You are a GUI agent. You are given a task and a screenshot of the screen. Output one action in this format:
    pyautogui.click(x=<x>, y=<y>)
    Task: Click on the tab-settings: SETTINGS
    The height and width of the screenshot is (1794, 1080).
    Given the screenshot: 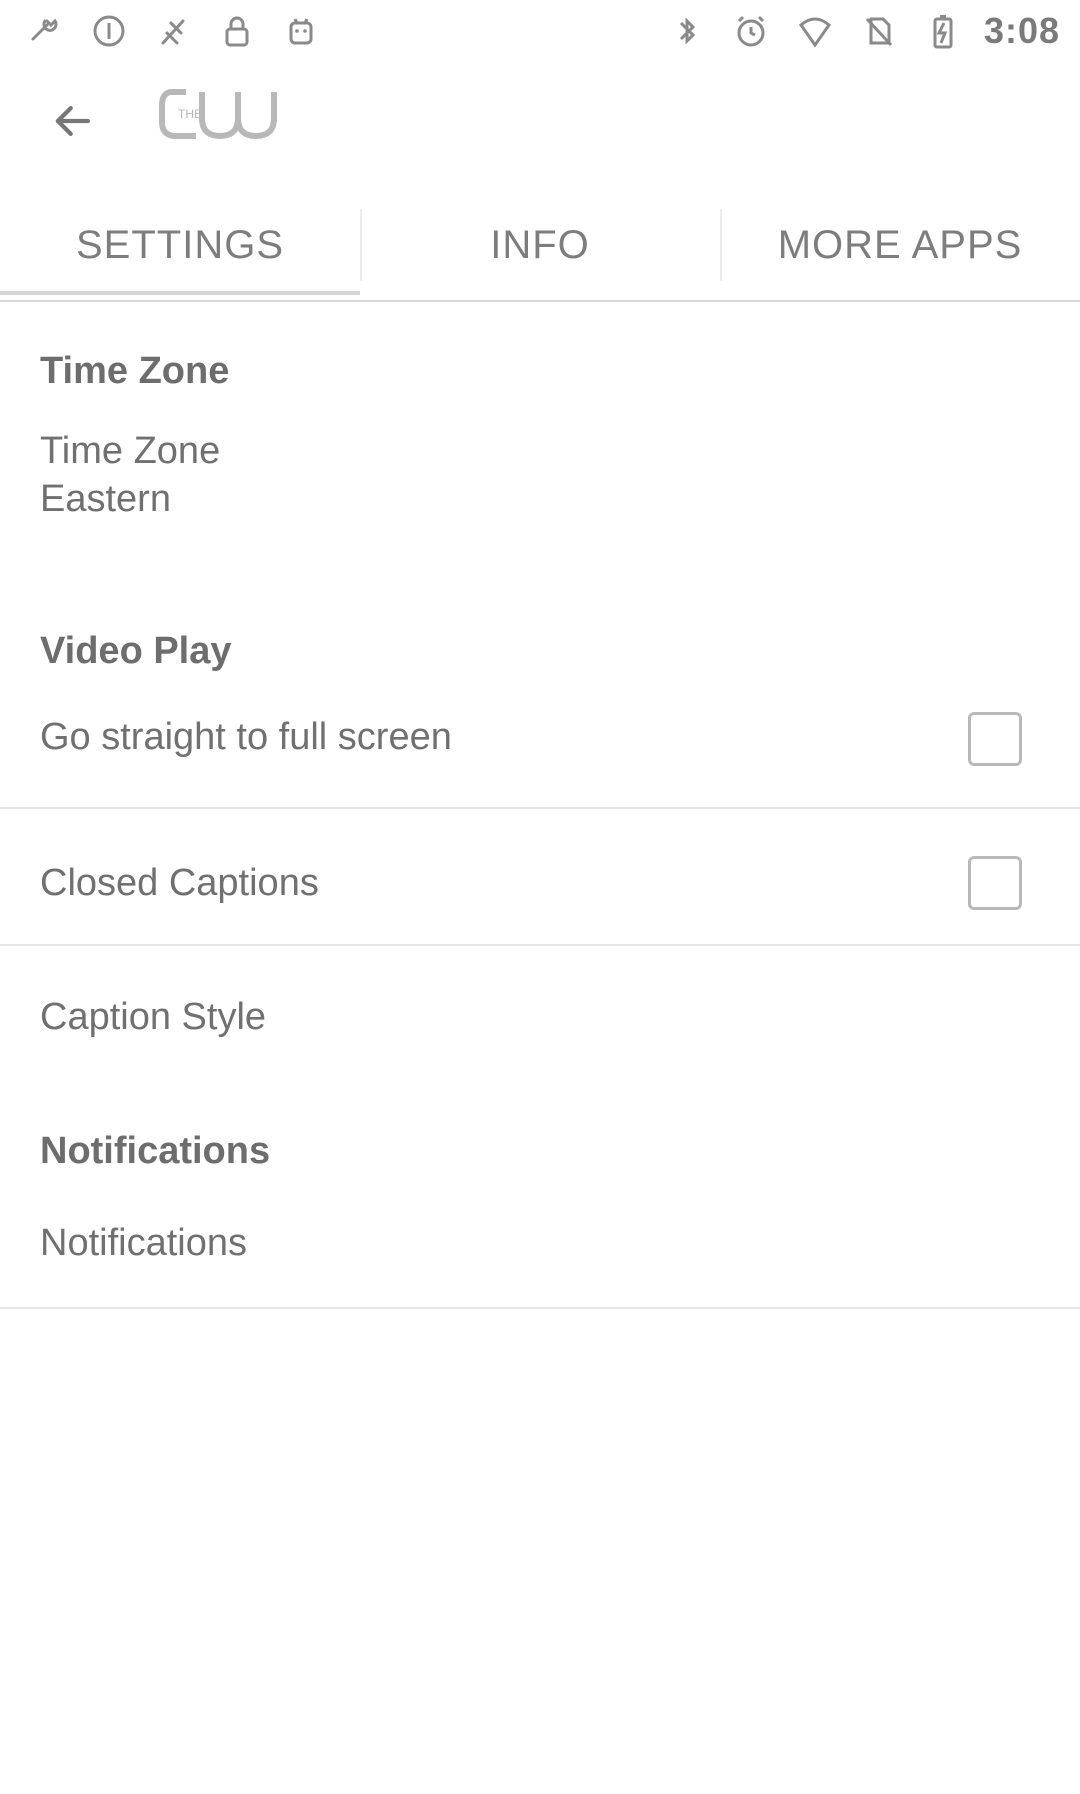 What is the action you would take?
    pyautogui.click(x=180, y=245)
    